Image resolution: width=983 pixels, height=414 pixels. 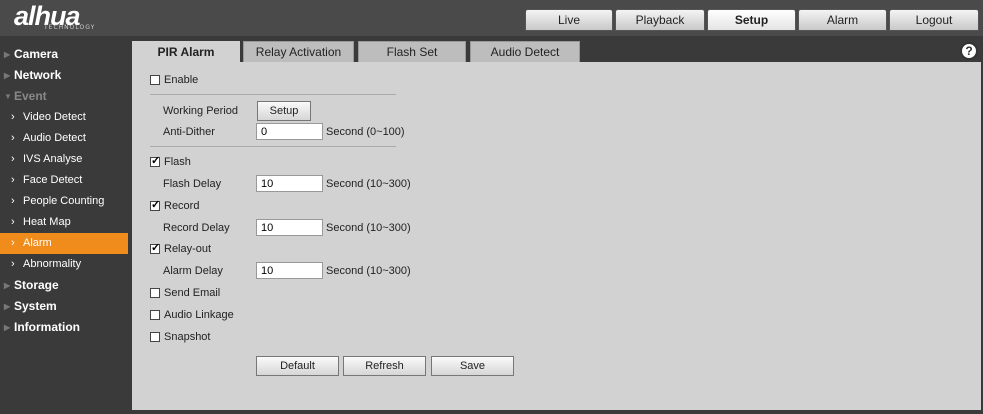 I want to click on top-nav-setup: Setup, so click(x=751, y=20).